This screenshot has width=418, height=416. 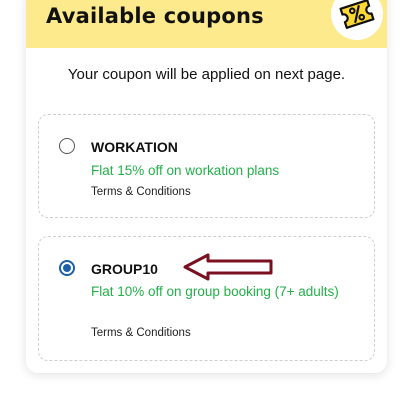 What do you see at coordinates (155, 16) in the screenshot?
I see `header-title: Available coupons` at bounding box center [155, 16].